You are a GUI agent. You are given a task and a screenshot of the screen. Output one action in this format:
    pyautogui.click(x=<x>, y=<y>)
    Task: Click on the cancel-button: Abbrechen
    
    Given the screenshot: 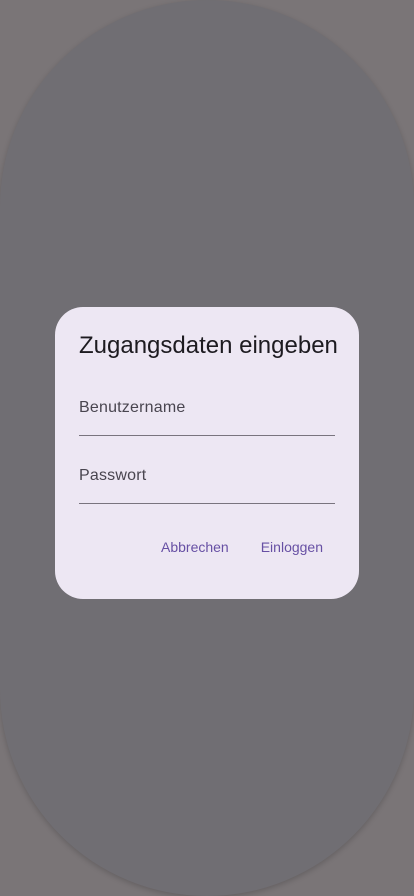 What is the action you would take?
    pyautogui.click(x=195, y=547)
    